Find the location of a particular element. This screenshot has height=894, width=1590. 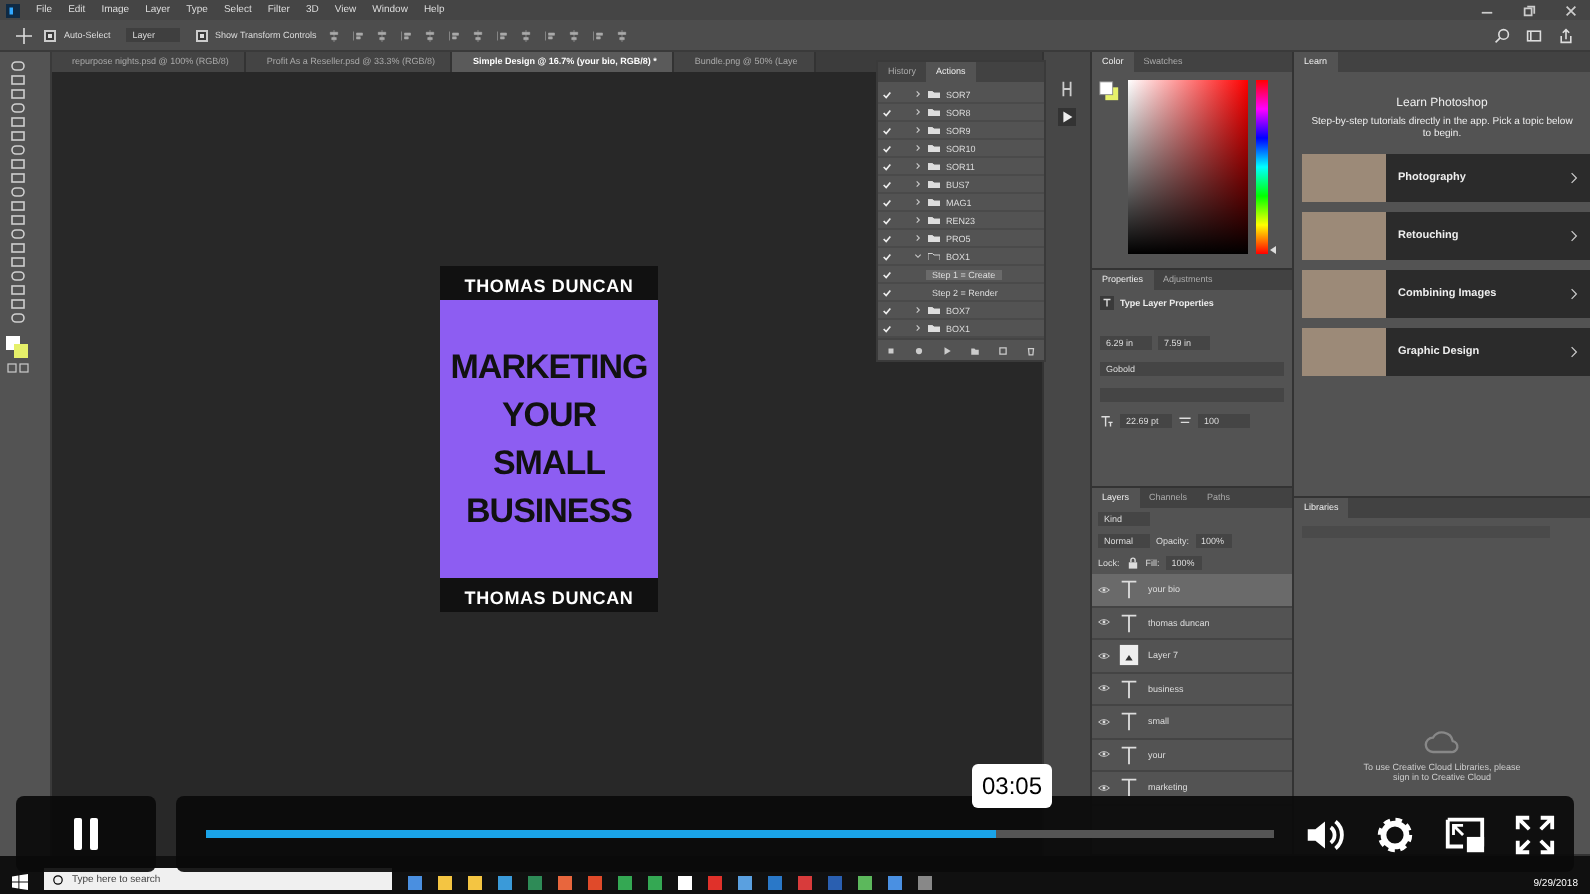

delete-icon is located at coordinates (1030, 350).